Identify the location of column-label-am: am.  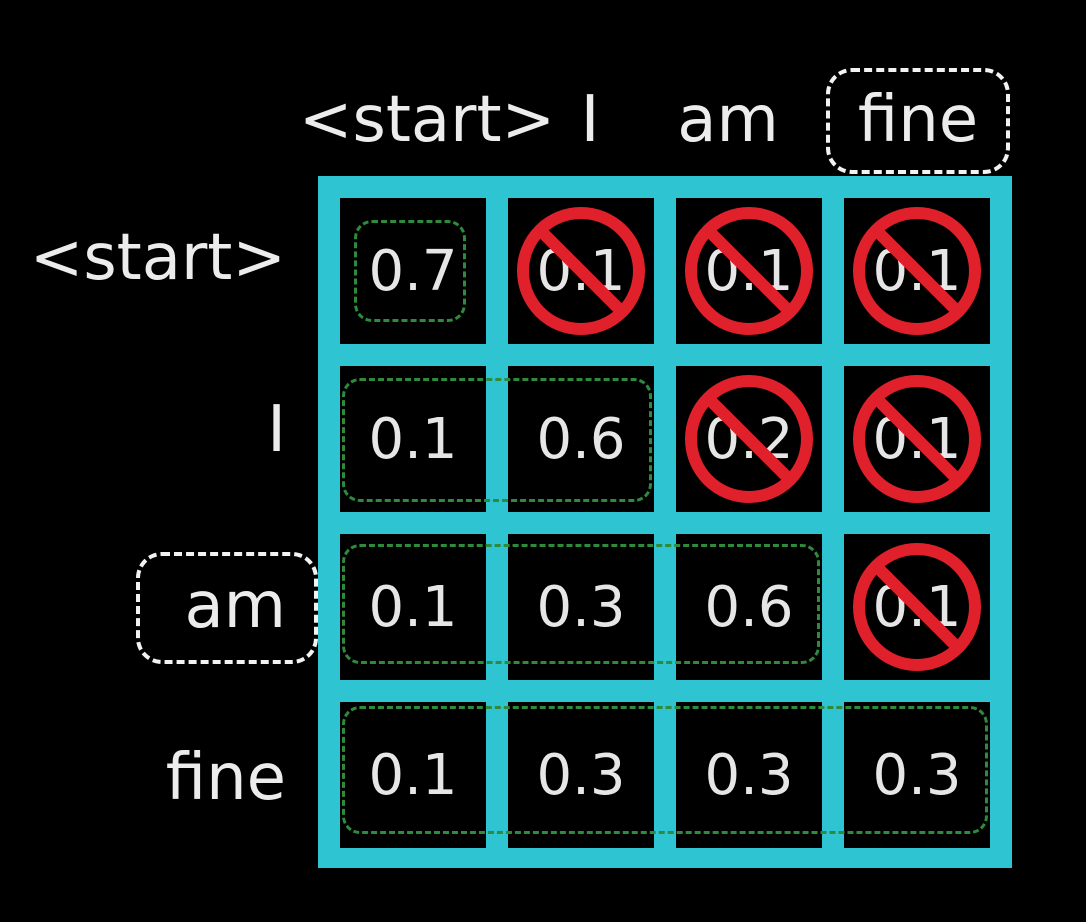
(728, 120).